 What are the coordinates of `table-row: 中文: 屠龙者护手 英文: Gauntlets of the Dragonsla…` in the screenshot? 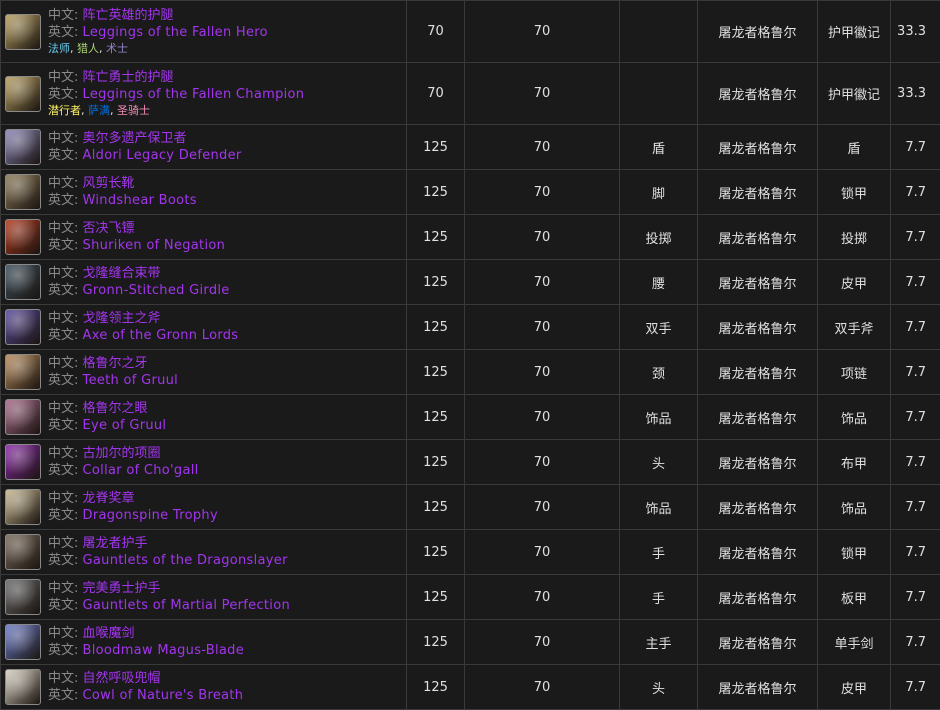 It's located at (470, 552).